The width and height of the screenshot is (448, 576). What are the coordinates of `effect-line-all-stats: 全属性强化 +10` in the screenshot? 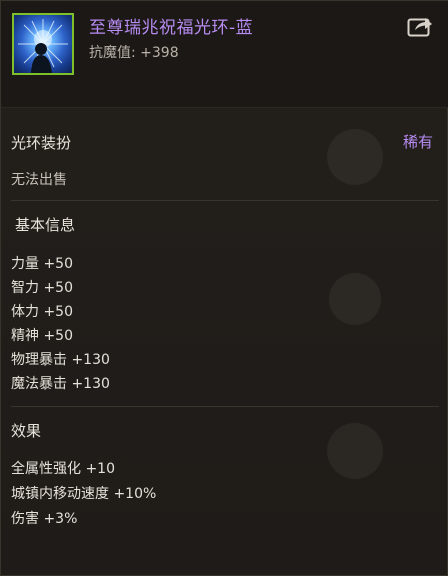 It's located at (63, 469).